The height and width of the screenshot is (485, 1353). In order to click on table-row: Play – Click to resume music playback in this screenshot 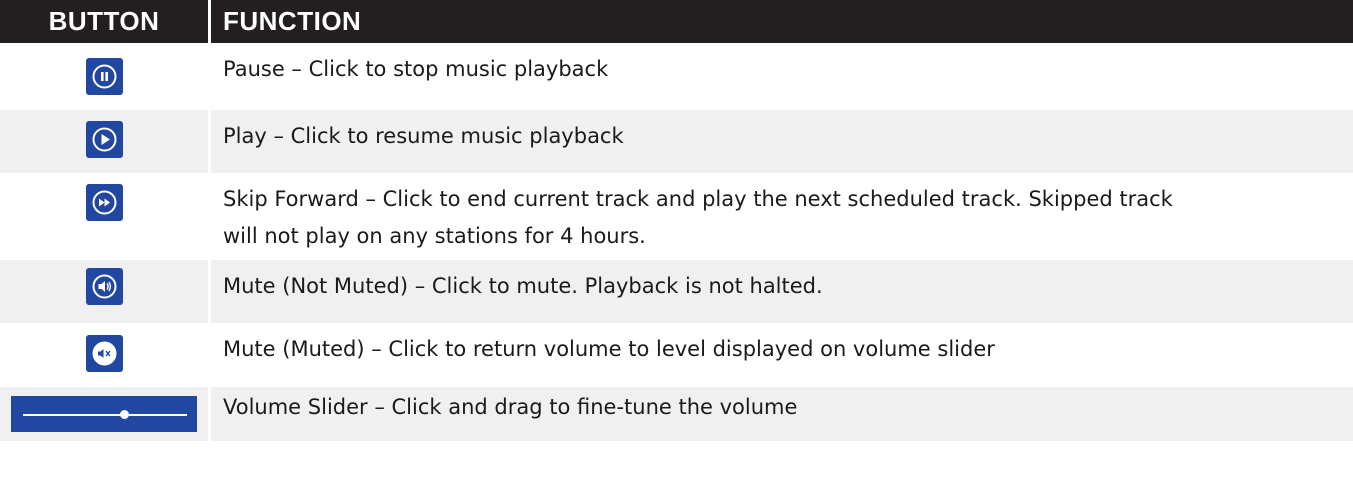, I will do `click(676, 141)`.